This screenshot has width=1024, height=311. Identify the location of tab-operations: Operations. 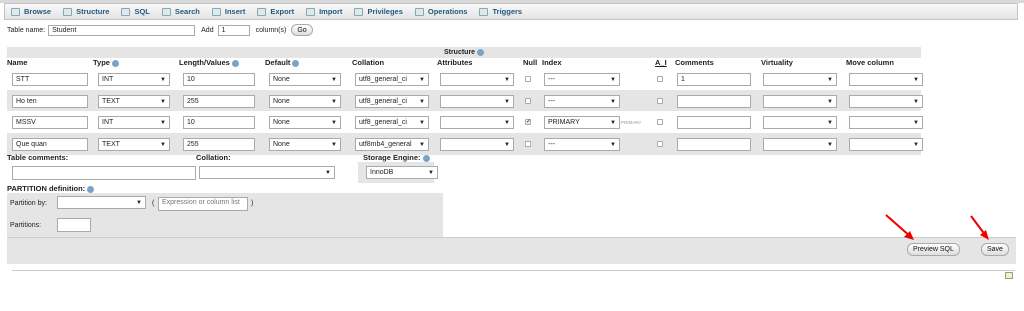
(441, 11).